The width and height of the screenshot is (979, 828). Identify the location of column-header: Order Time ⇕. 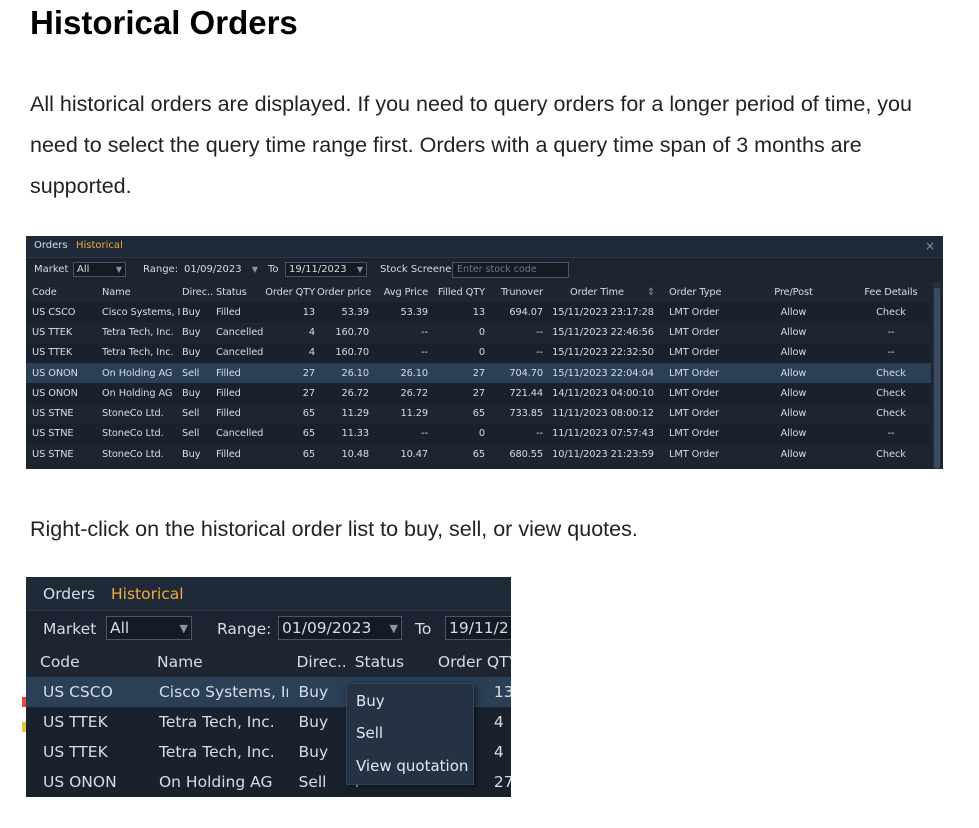
(603, 292).